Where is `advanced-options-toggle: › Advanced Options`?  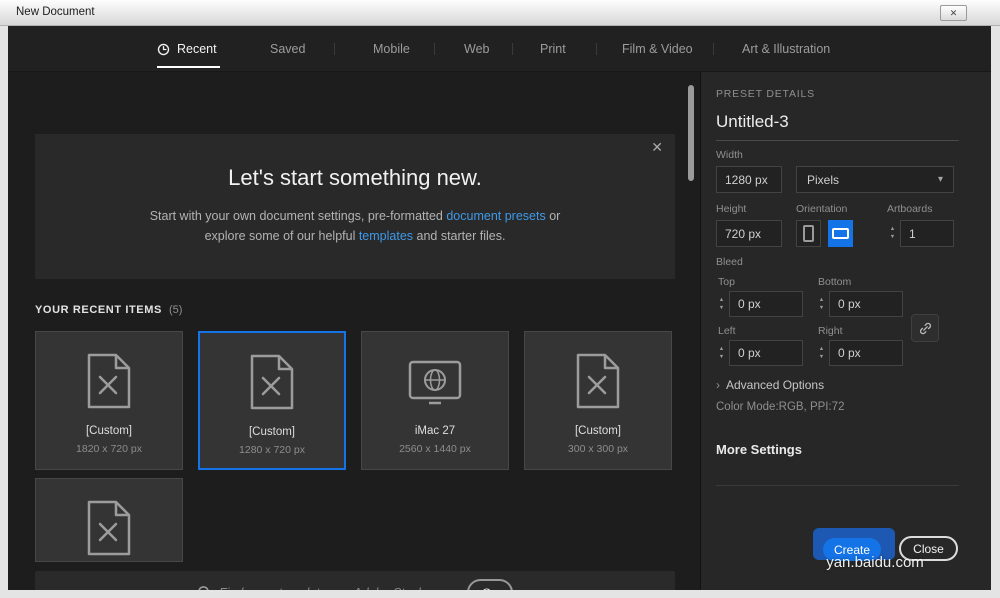 advanced-options-toggle: › Advanced Options is located at coordinates (770, 385).